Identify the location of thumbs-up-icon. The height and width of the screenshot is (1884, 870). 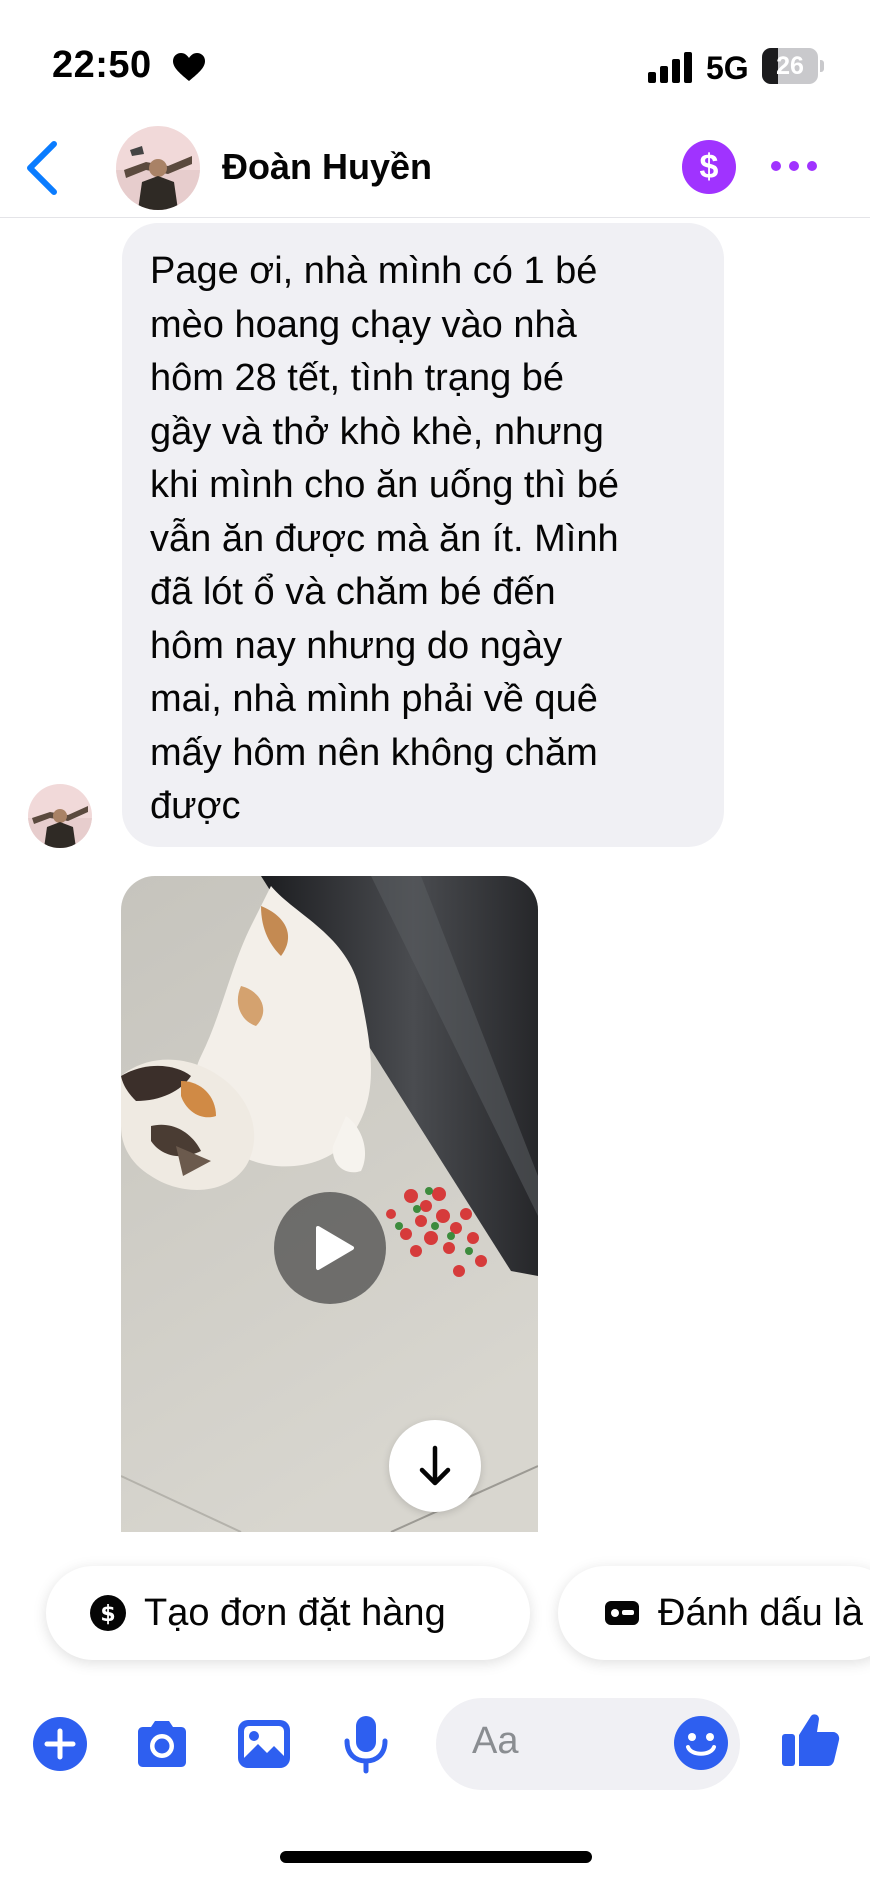
(811, 1740).